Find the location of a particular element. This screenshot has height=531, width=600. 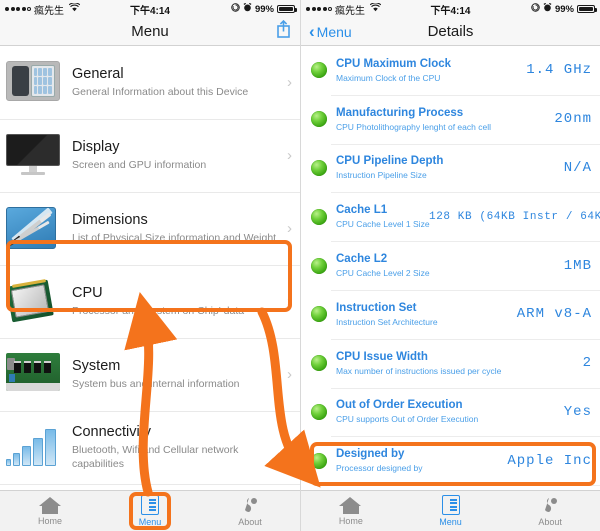

home-icon is located at coordinates (50, 505).